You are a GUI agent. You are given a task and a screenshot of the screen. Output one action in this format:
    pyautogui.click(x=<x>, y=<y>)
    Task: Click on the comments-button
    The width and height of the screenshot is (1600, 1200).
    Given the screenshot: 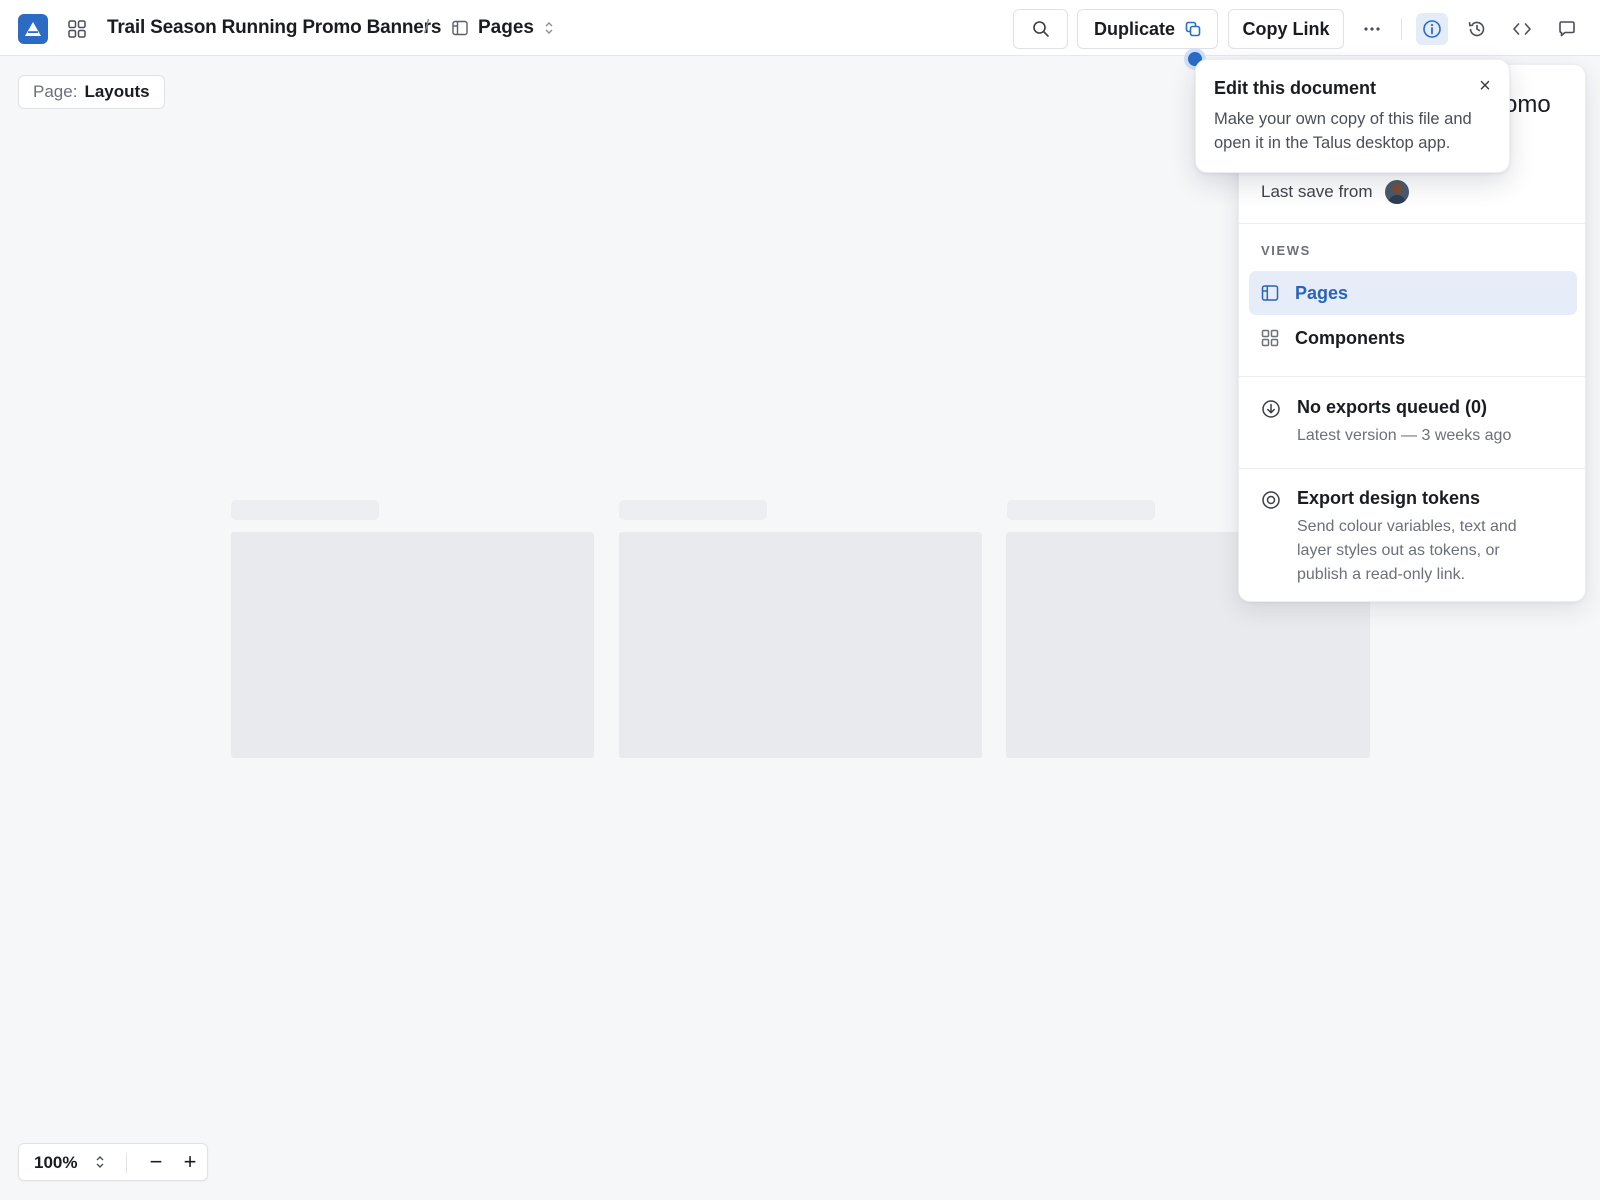 What is the action you would take?
    pyautogui.click(x=1567, y=29)
    